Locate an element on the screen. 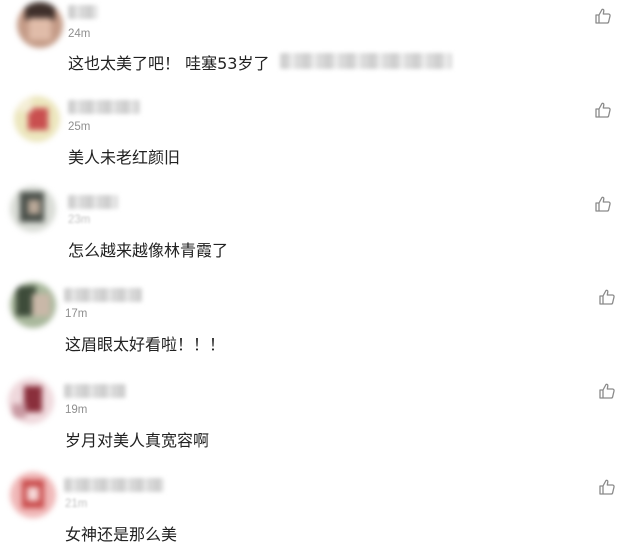  comment-text: 美人未老红颜旧 is located at coordinates (124, 157).